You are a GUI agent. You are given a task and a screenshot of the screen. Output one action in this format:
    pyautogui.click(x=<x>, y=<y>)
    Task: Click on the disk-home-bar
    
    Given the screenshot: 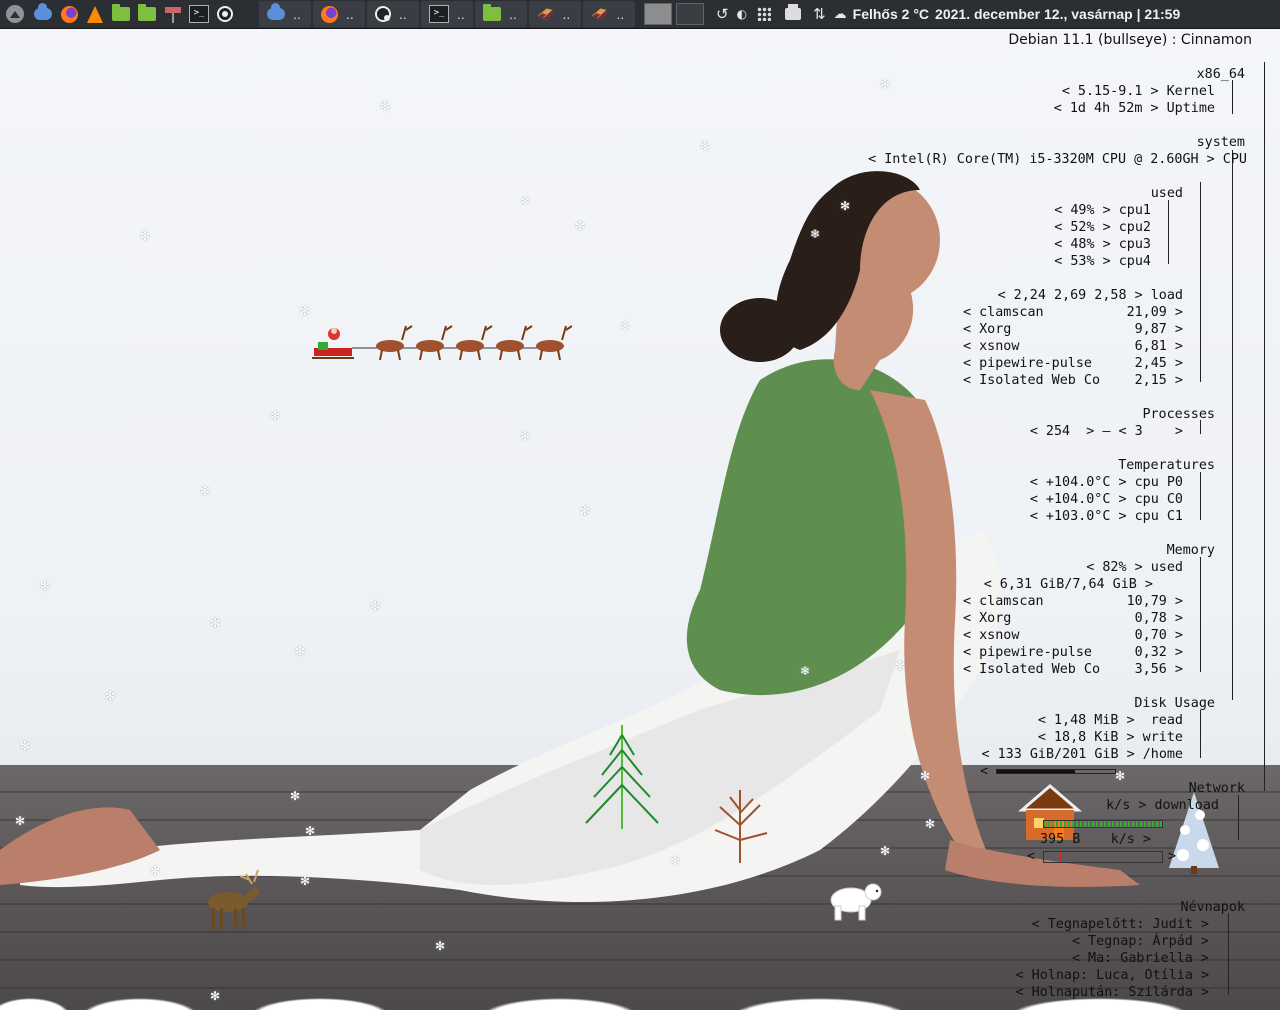 What is the action you would take?
    pyautogui.click(x=1056, y=771)
    